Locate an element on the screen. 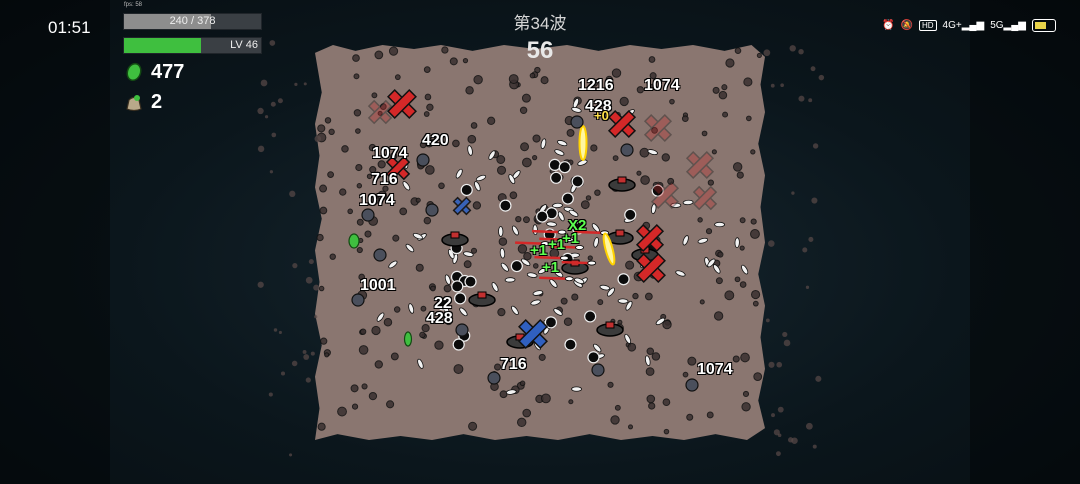  faded-cross-marker is located at coordinates (705, 198).